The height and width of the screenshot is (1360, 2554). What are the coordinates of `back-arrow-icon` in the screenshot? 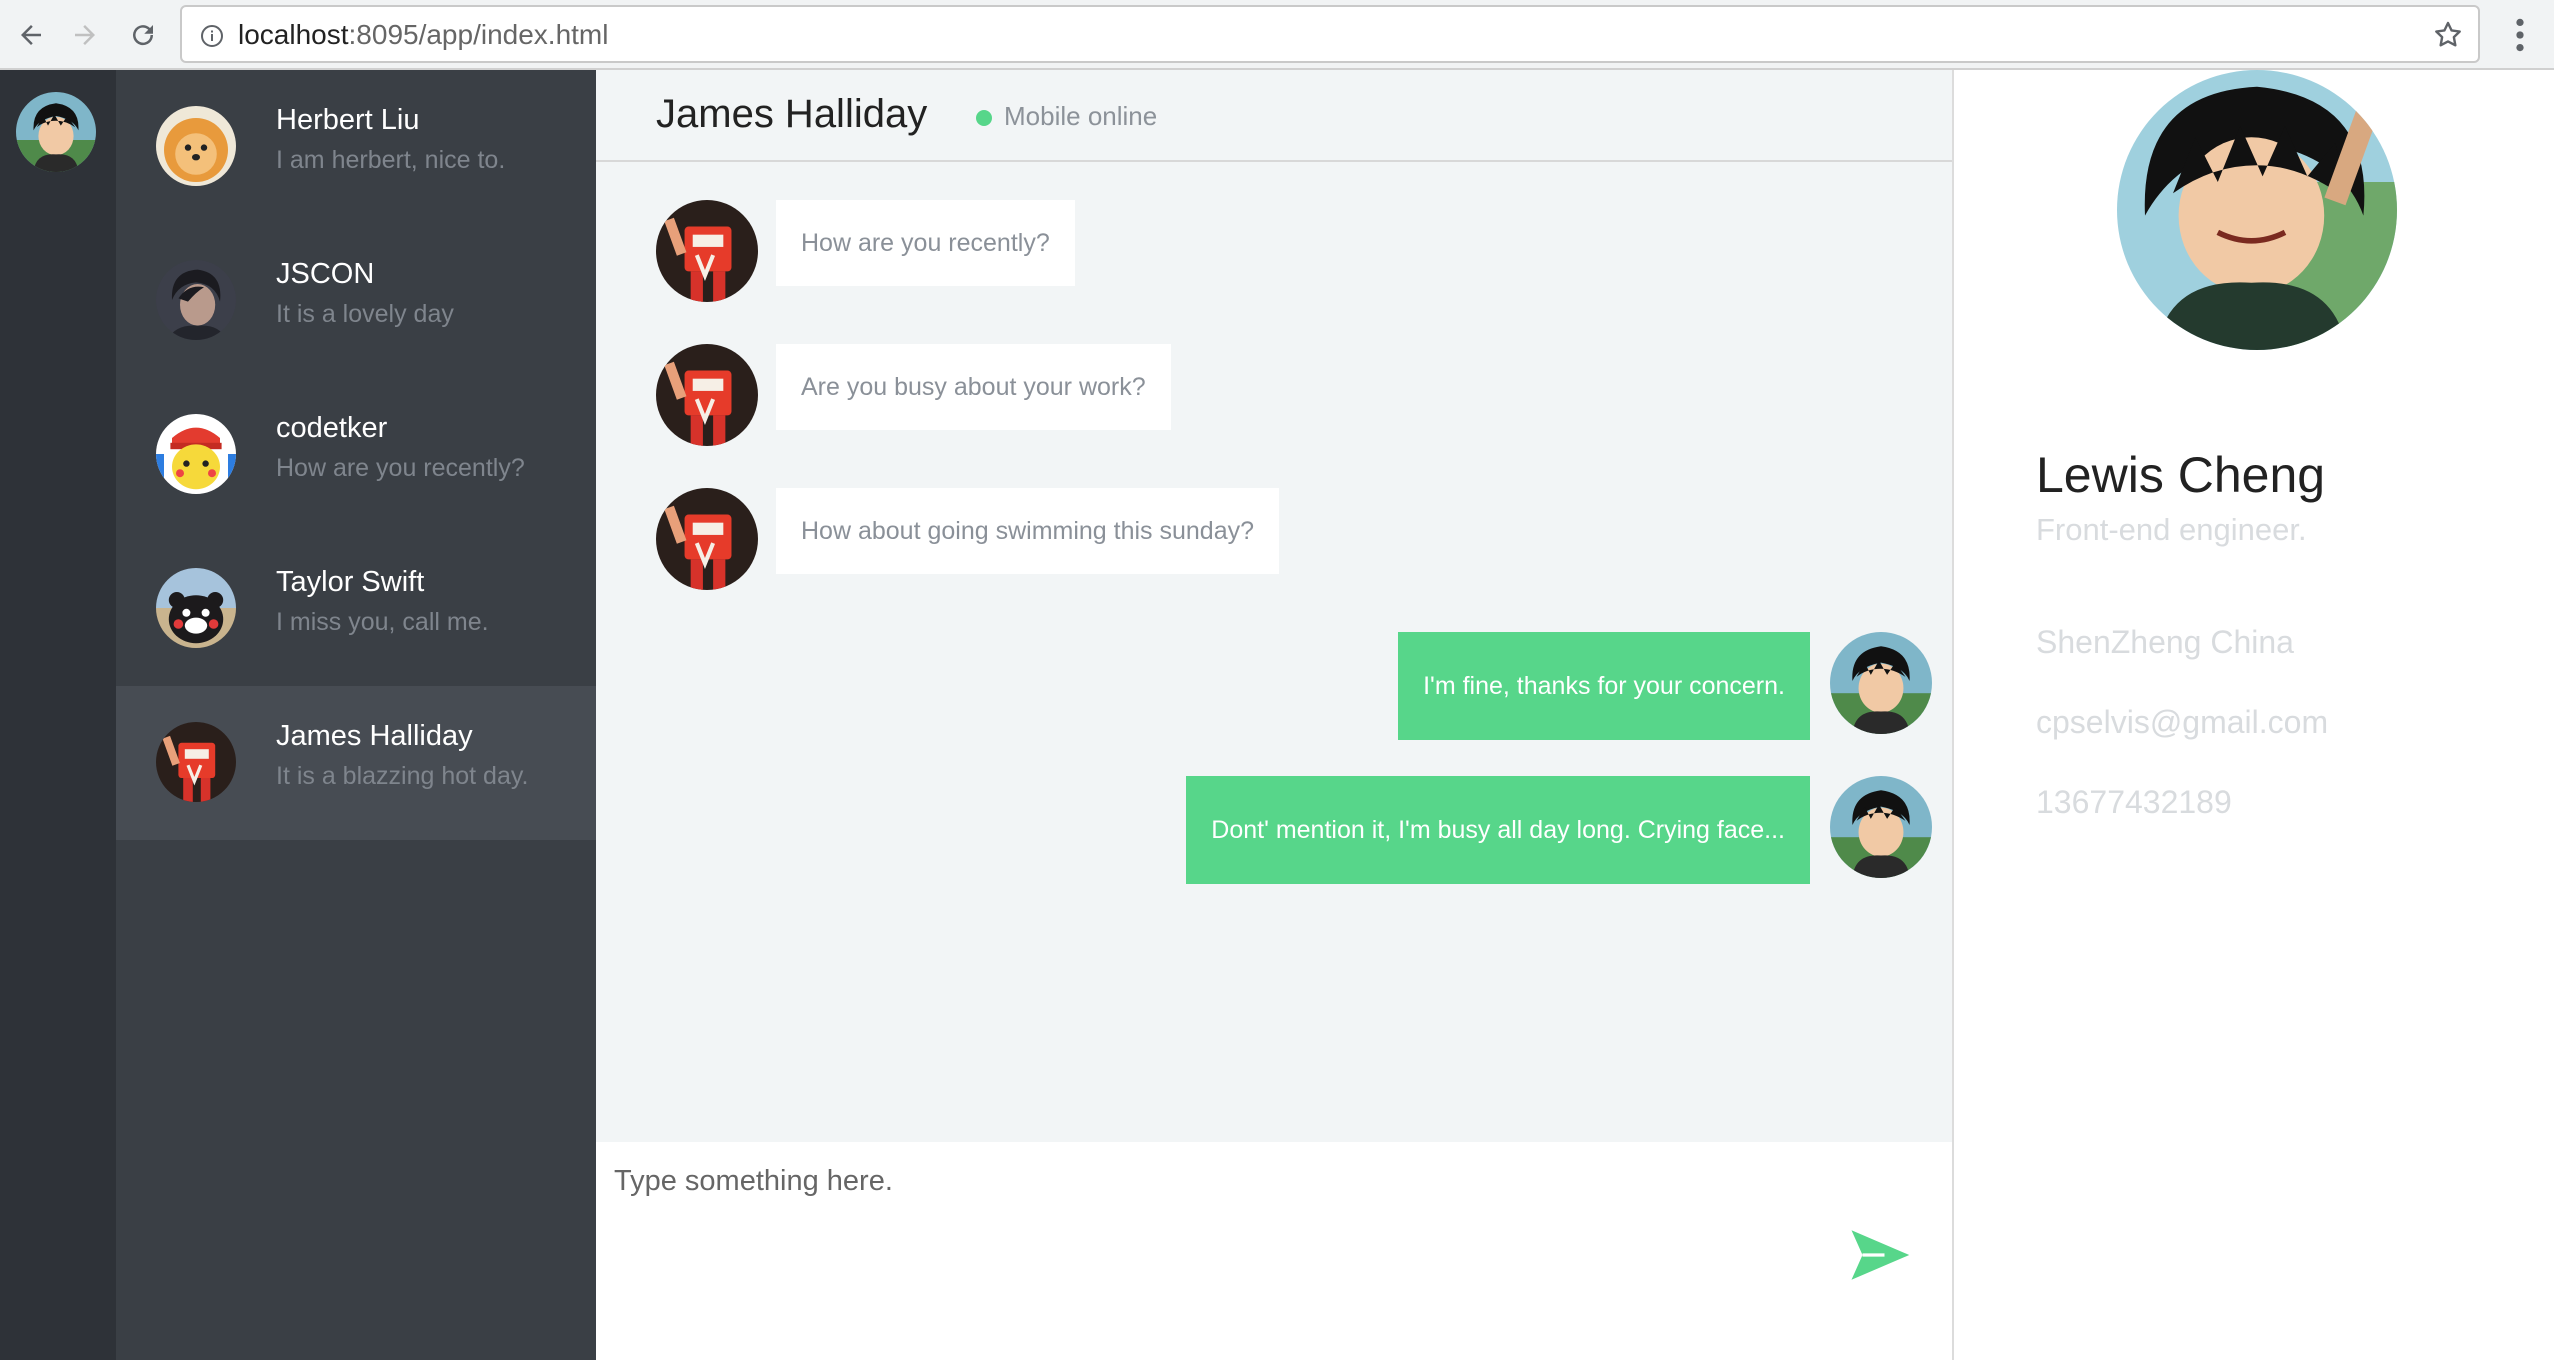 It's located at (31, 35).